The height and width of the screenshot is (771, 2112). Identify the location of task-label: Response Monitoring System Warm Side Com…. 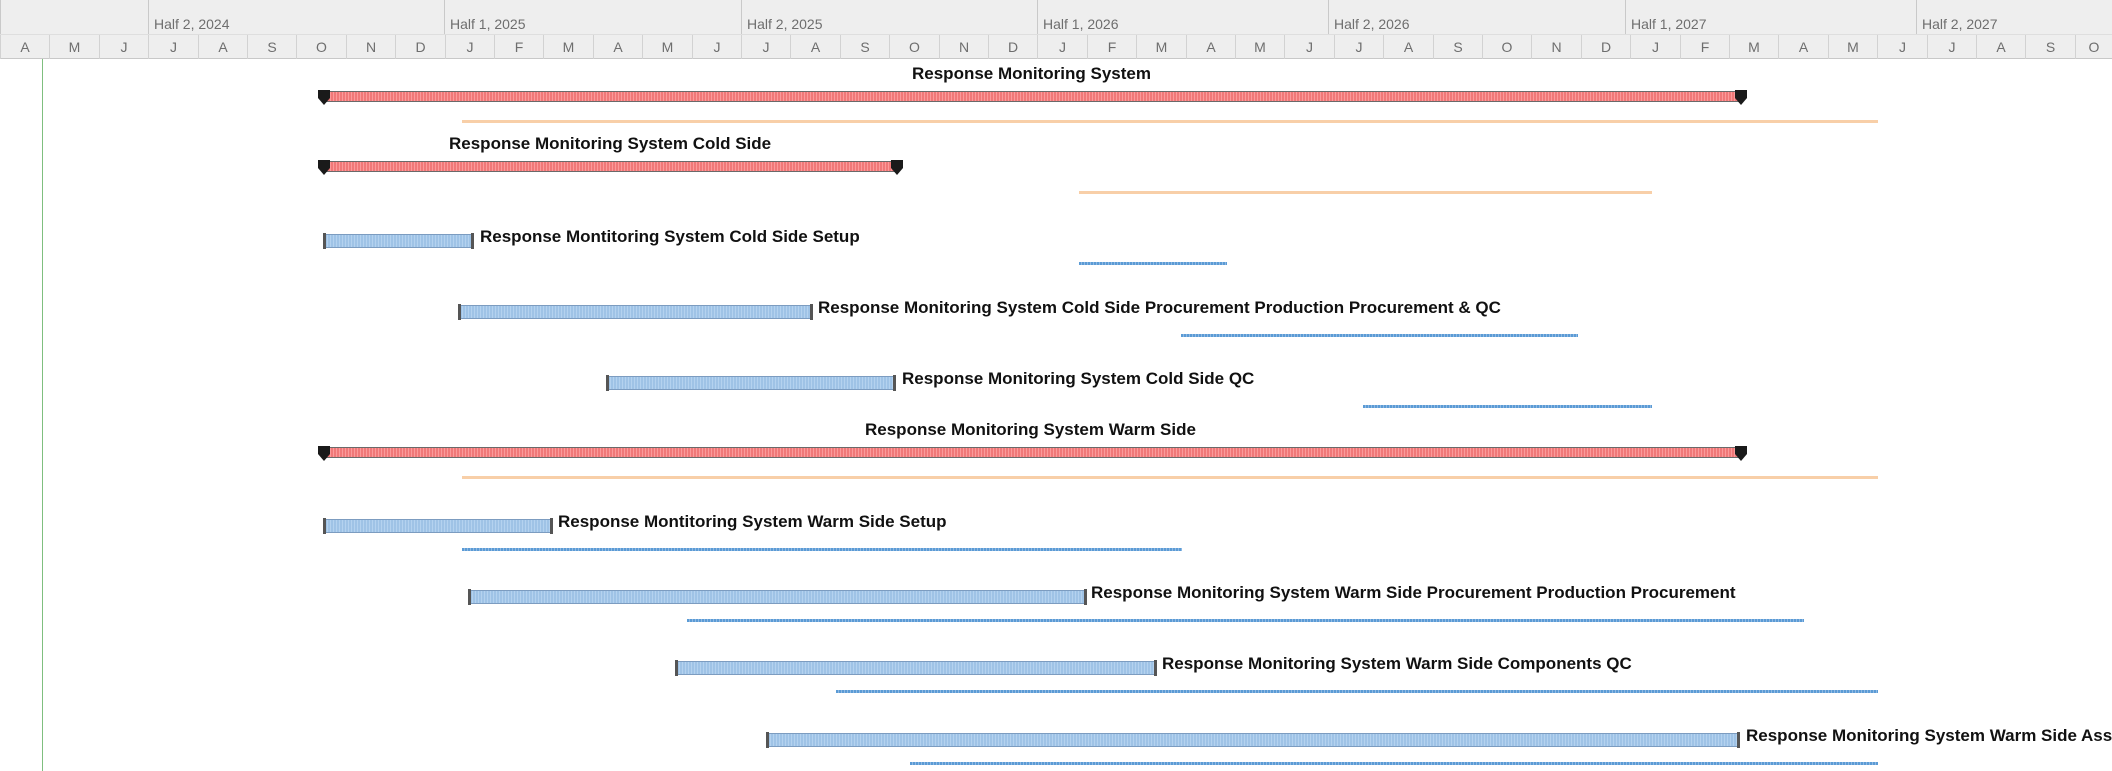
(1397, 663).